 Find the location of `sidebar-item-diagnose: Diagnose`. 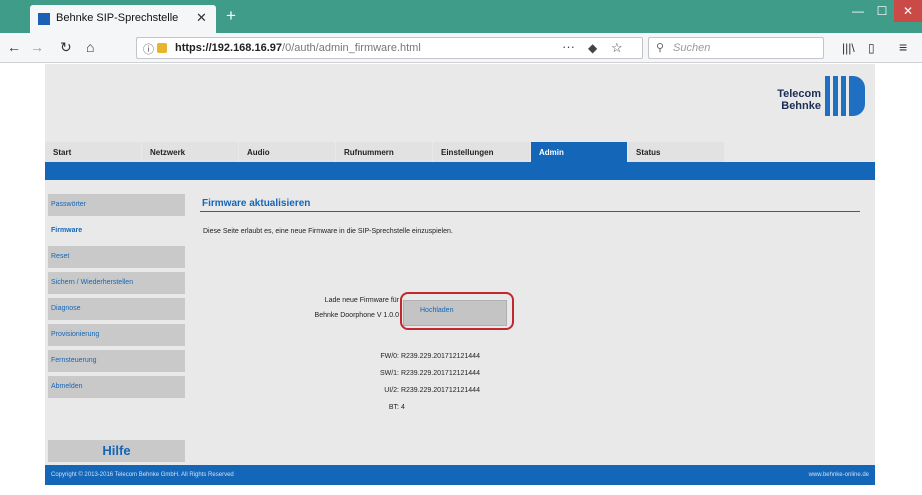

sidebar-item-diagnose: Diagnose is located at coordinates (116, 309).